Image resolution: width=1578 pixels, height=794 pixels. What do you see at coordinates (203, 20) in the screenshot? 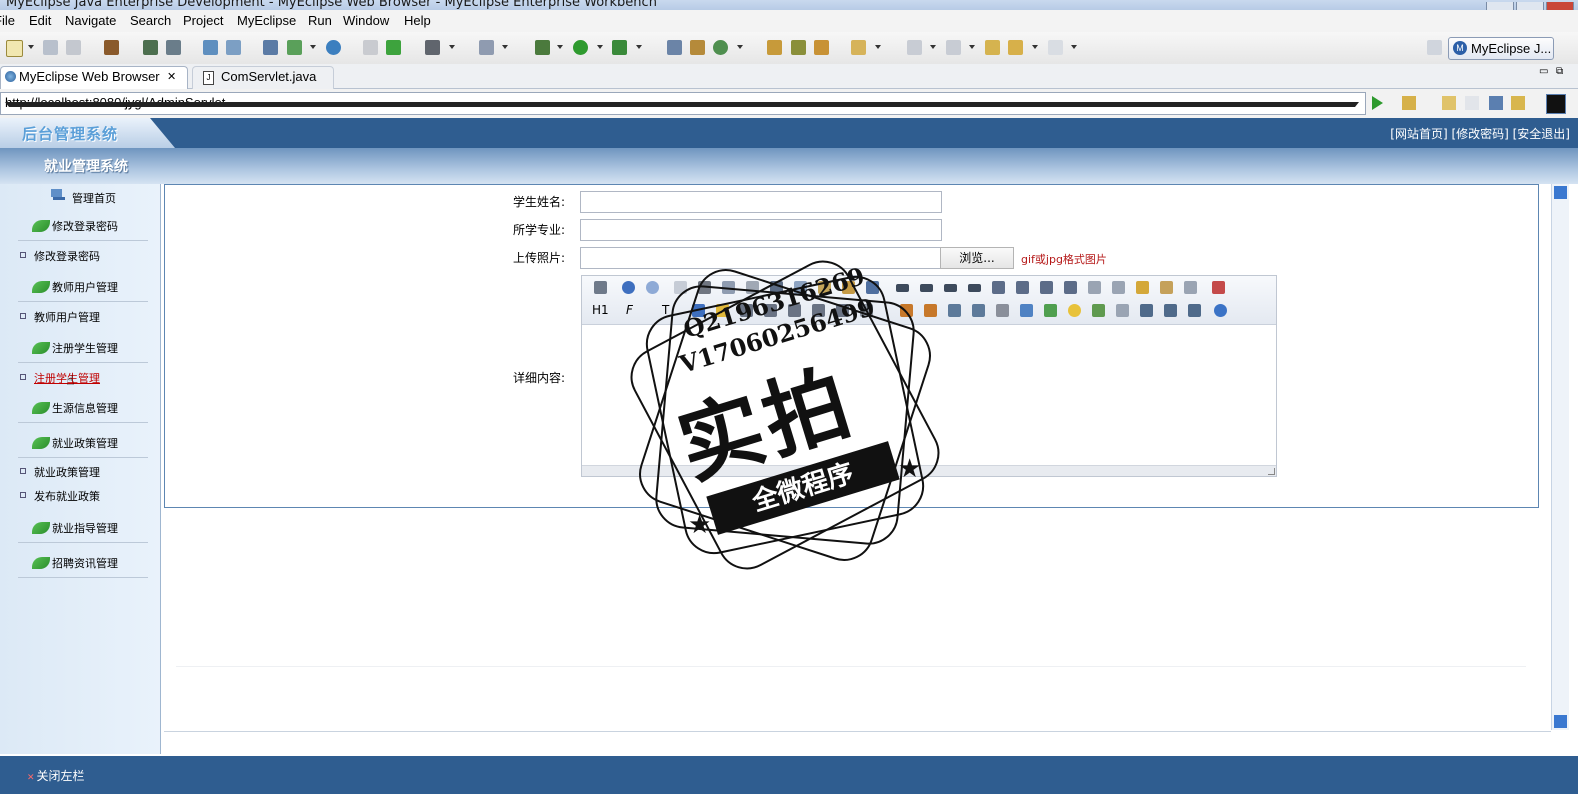
I see `menu-project: Project` at bounding box center [203, 20].